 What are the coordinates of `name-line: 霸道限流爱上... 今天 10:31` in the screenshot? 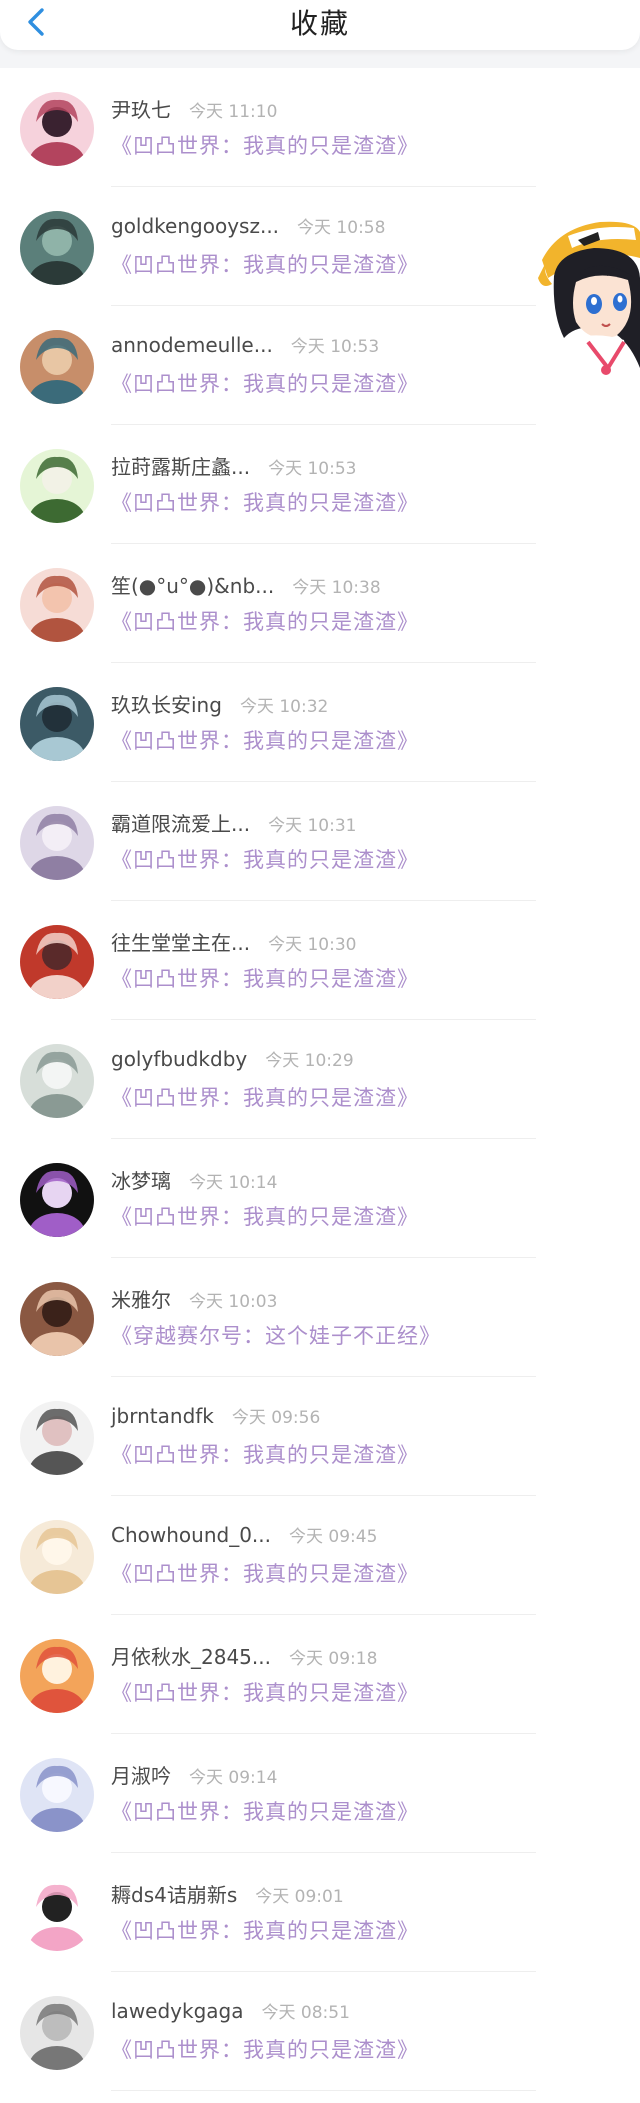 It's located at (233, 823).